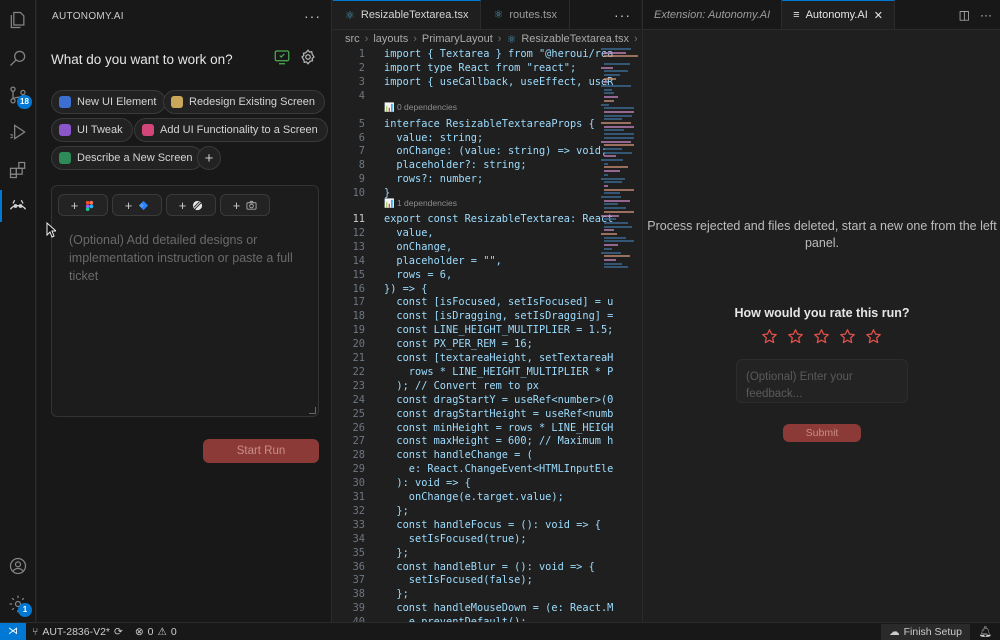 The height and width of the screenshot is (640, 1000). What do you see at coordinates (985, 631) in the screenshot?
I see `bell-icon: 🔔︎` at bounding box center [985, 631].